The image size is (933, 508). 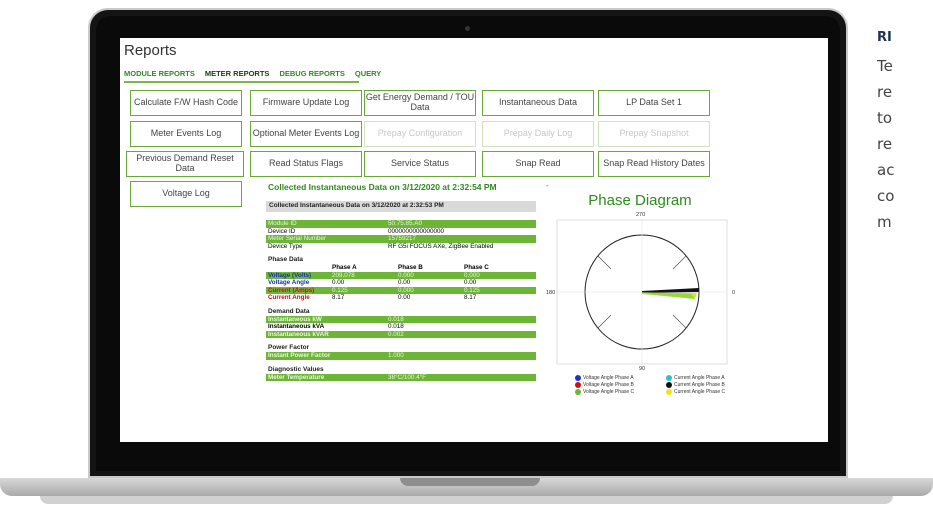 What do you see at coordinates (356, 231) in the screenshot?
I see `table-row: Device ID 0000000000000000` at bounding box center [356, 231].